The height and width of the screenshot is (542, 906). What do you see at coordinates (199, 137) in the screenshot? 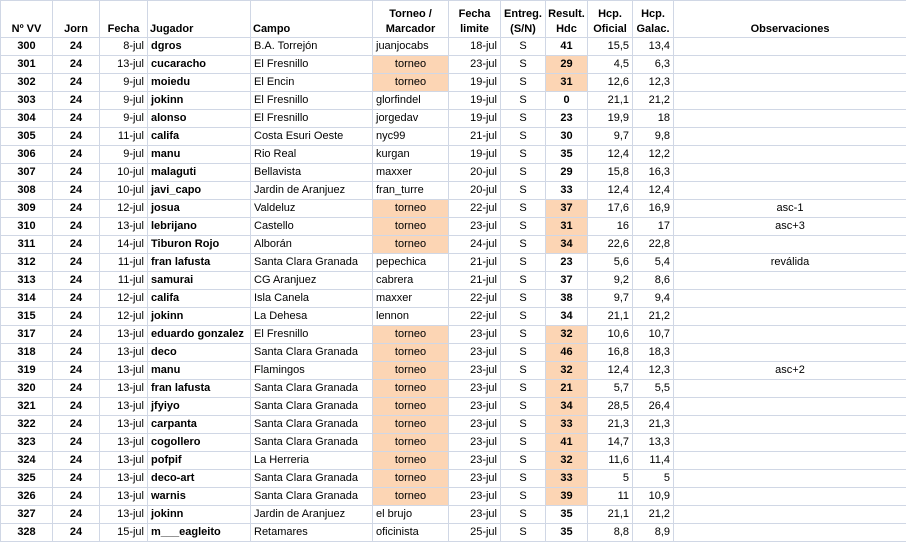
I see `cell-jugador: califa` at bounding box center [199, 137].